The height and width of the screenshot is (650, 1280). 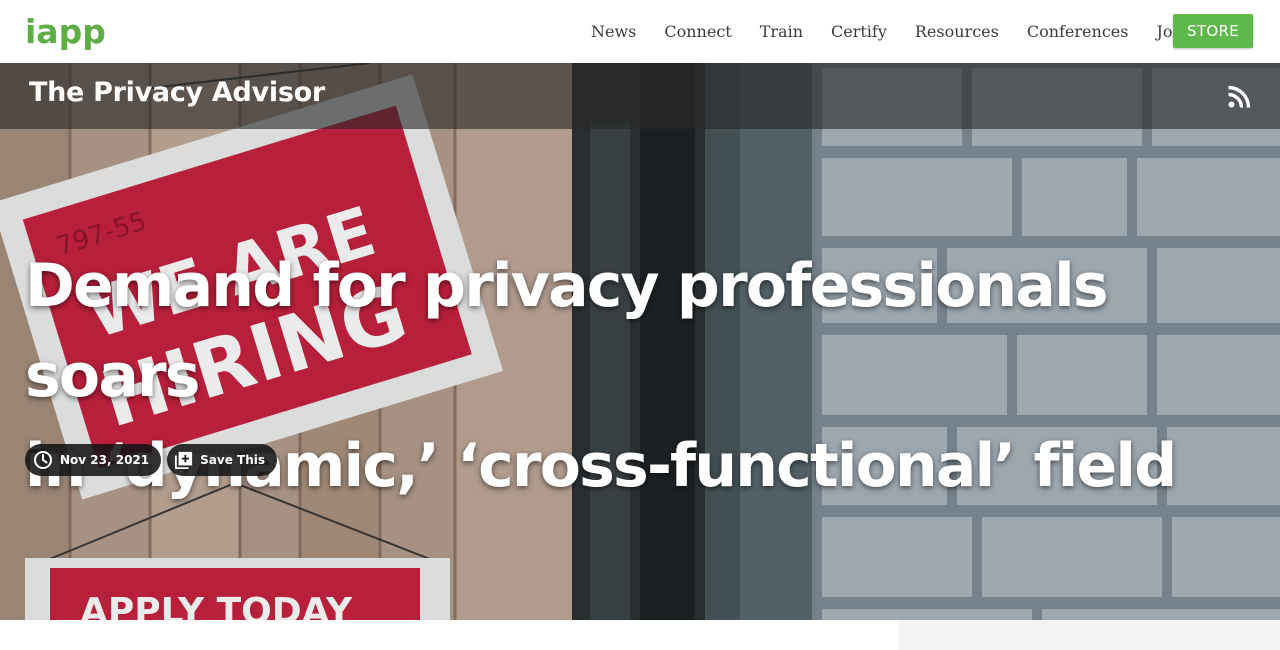 What do you see at coordinates (65, 32) in the screenshot?
I see `iapp-logo: iapp` at bounding box center [65, 32].